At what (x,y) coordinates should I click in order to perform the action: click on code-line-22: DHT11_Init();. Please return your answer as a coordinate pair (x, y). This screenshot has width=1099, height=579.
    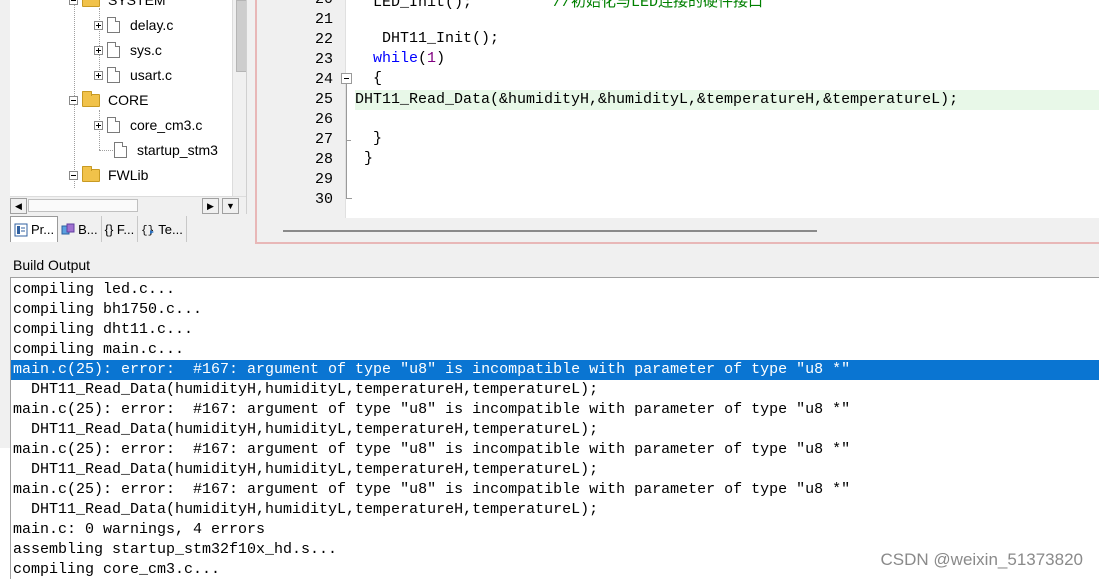
    Looking at the image, I should click on (427, 38).